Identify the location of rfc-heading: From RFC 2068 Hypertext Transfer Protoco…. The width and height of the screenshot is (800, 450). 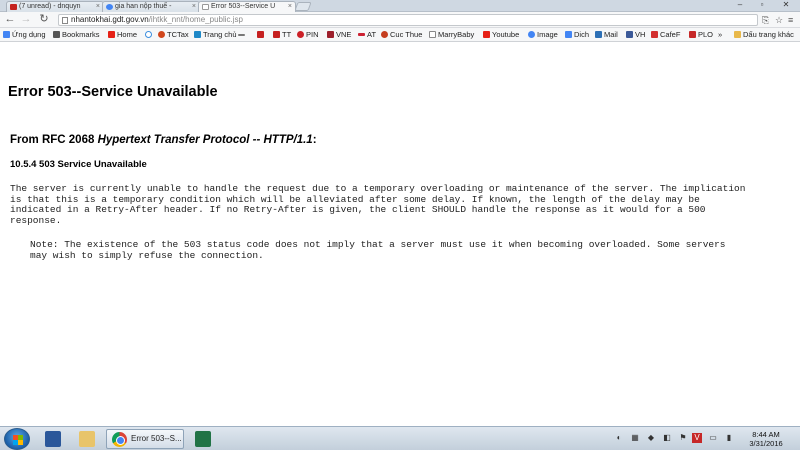
(163, 140).